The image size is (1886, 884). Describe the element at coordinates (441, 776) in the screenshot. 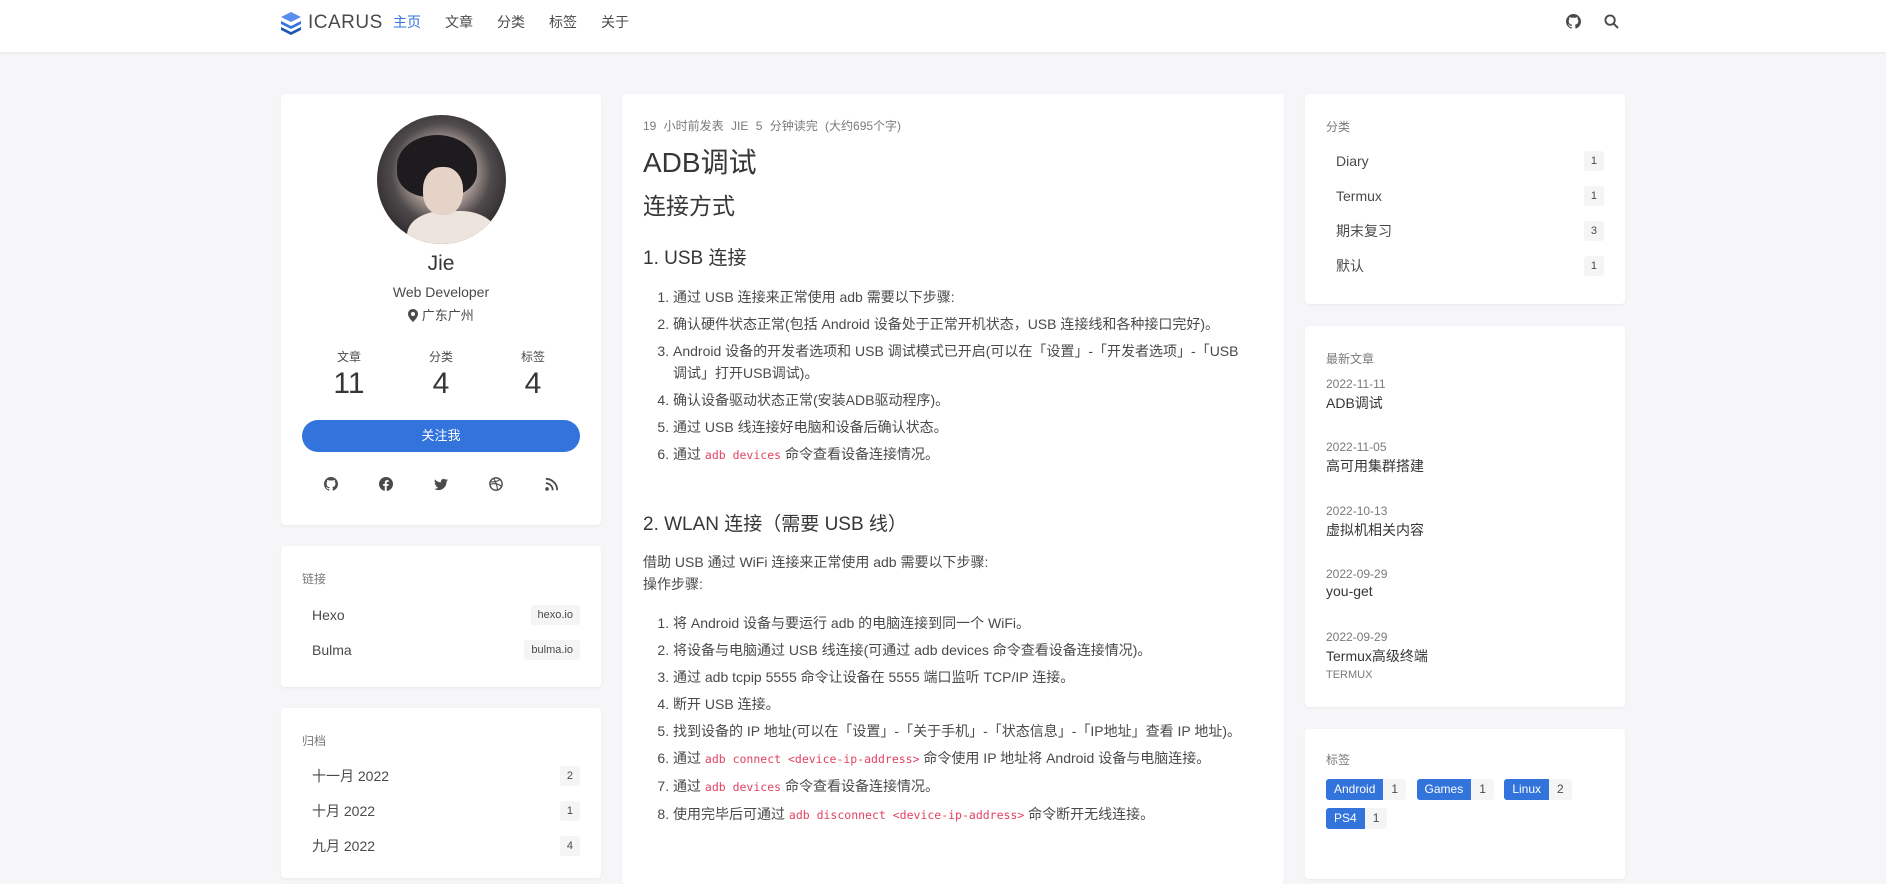

I see `archive-item: 十一月 2022 2` at that location.